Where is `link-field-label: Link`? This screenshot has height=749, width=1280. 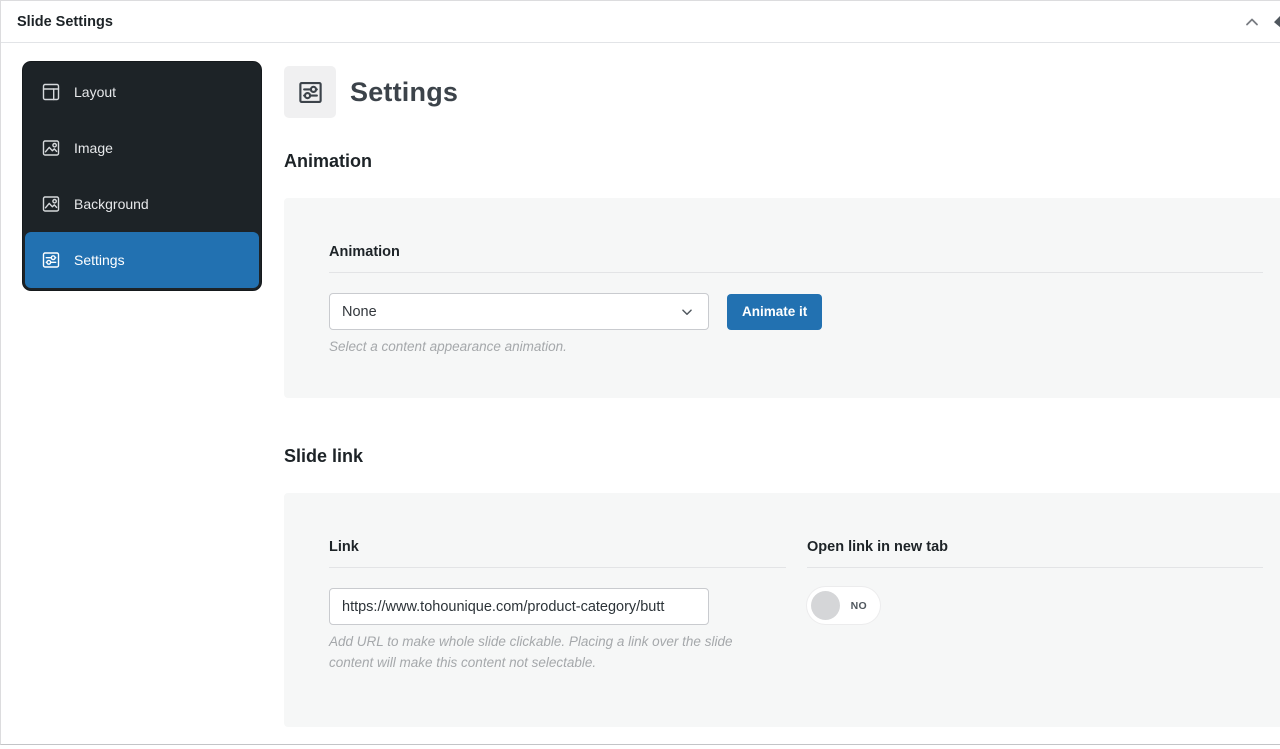
link-field-label: Link is located at coordinates (344, 547).